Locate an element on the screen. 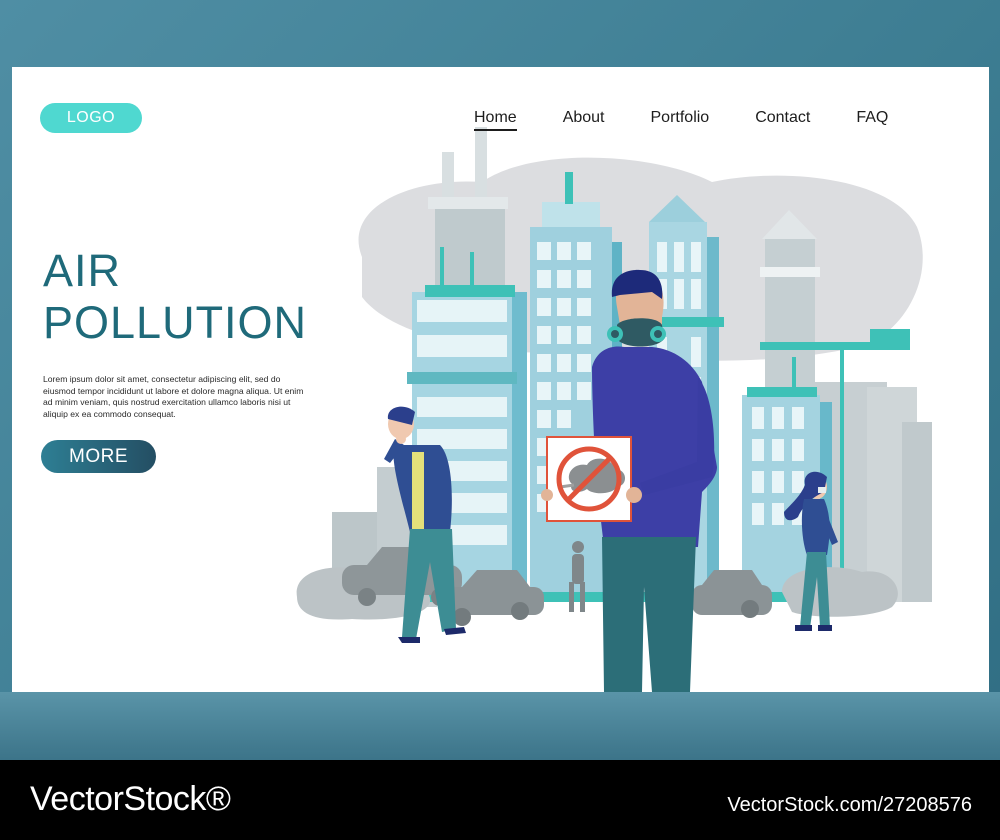 The height and width of the screenshot is (840, 1000). hero-title-line1: AIR is located at coordinates (82, 270).